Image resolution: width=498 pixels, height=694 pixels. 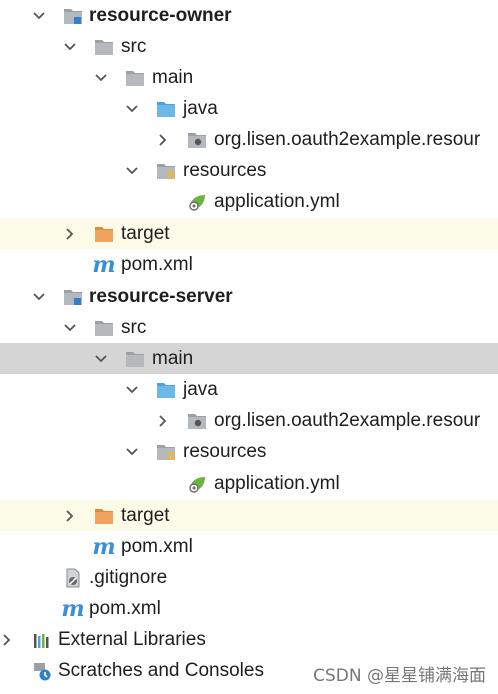 I want to click on tree-node-root-pom: m pom.xml, so click(x=249, y=608).